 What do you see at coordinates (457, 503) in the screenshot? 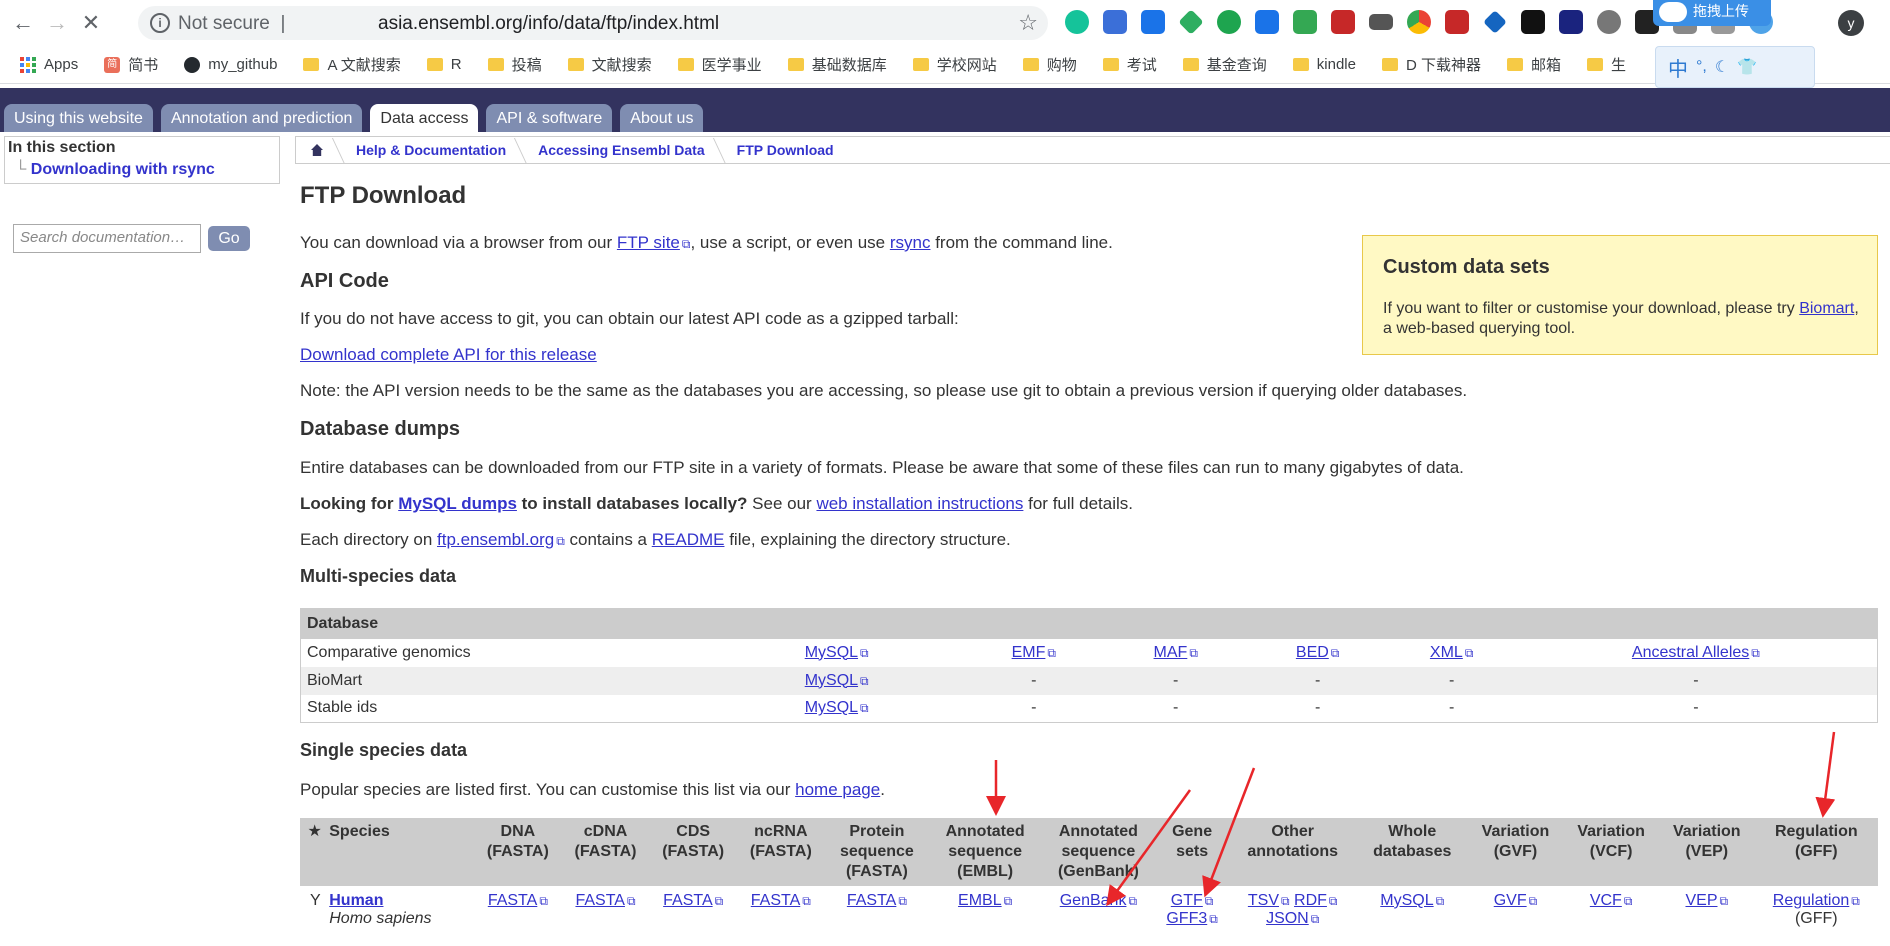
I see `mysql-dumps-link: MySQL dumps` at bounding box center [457, 503].